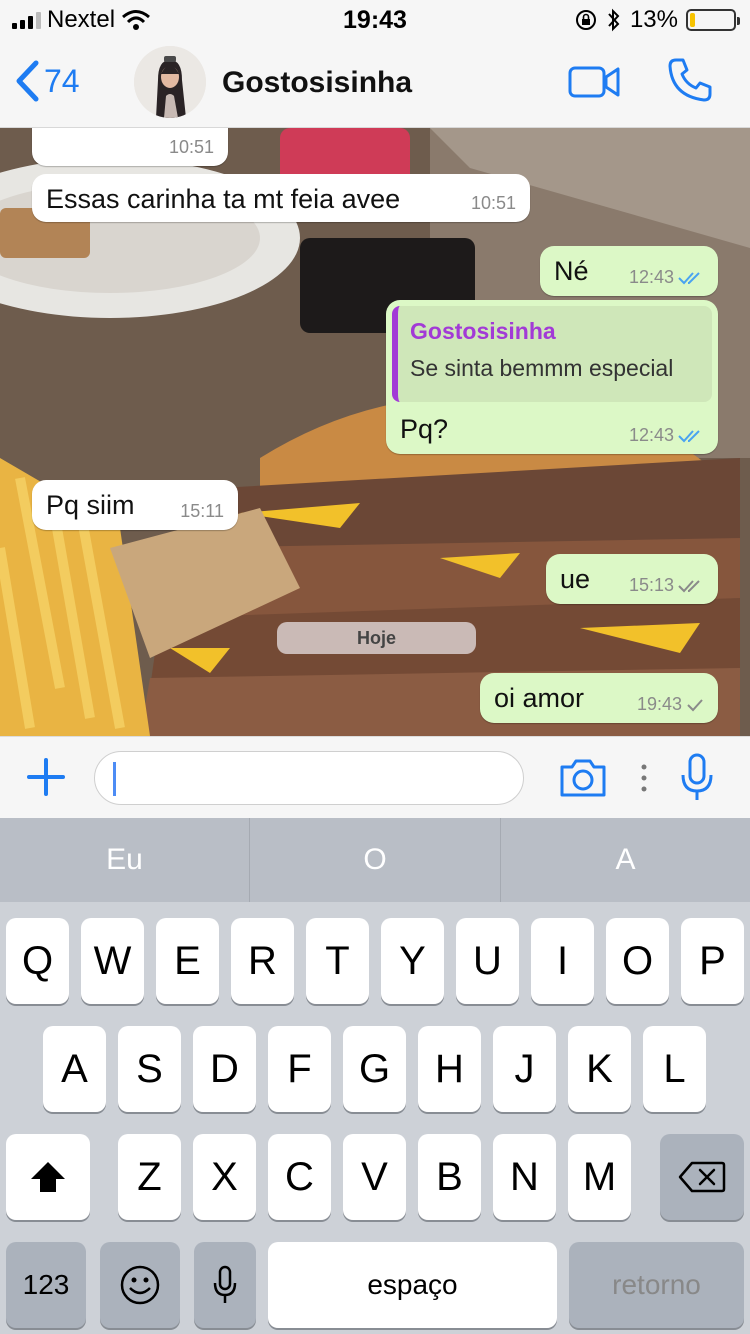 Image resolution: width=750 pixels, height=1334 pixels. Describe the element at coordinates (695, 704) in the screenshot. I see `sent-checkmark-icon` at that location.